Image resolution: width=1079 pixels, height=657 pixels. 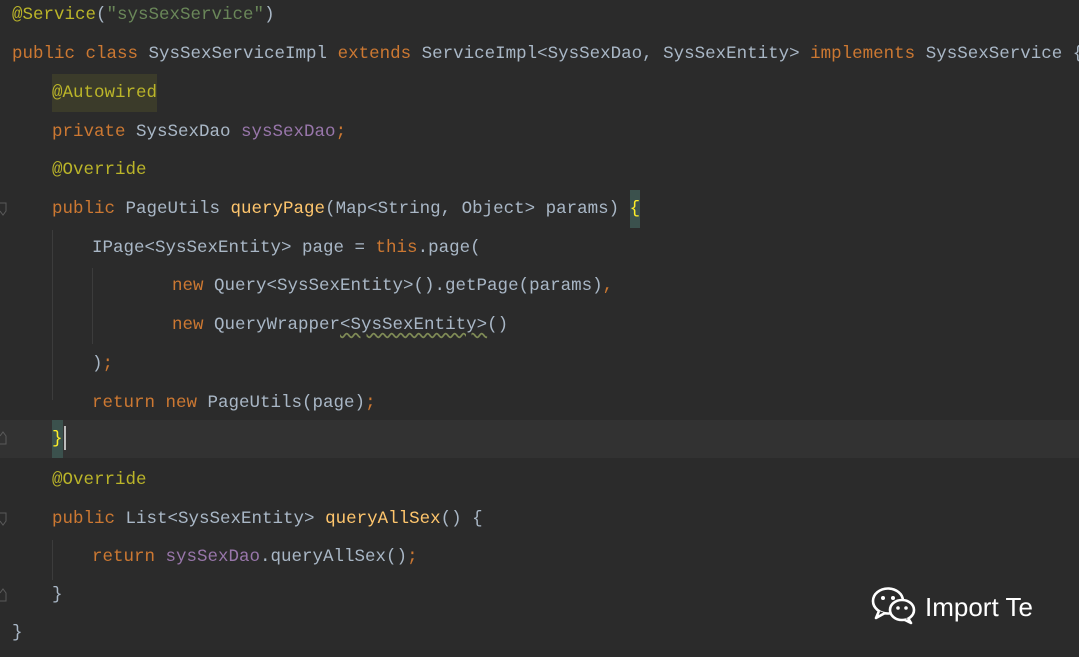 I want to click on code-token: return, so click(x=129, y=557).